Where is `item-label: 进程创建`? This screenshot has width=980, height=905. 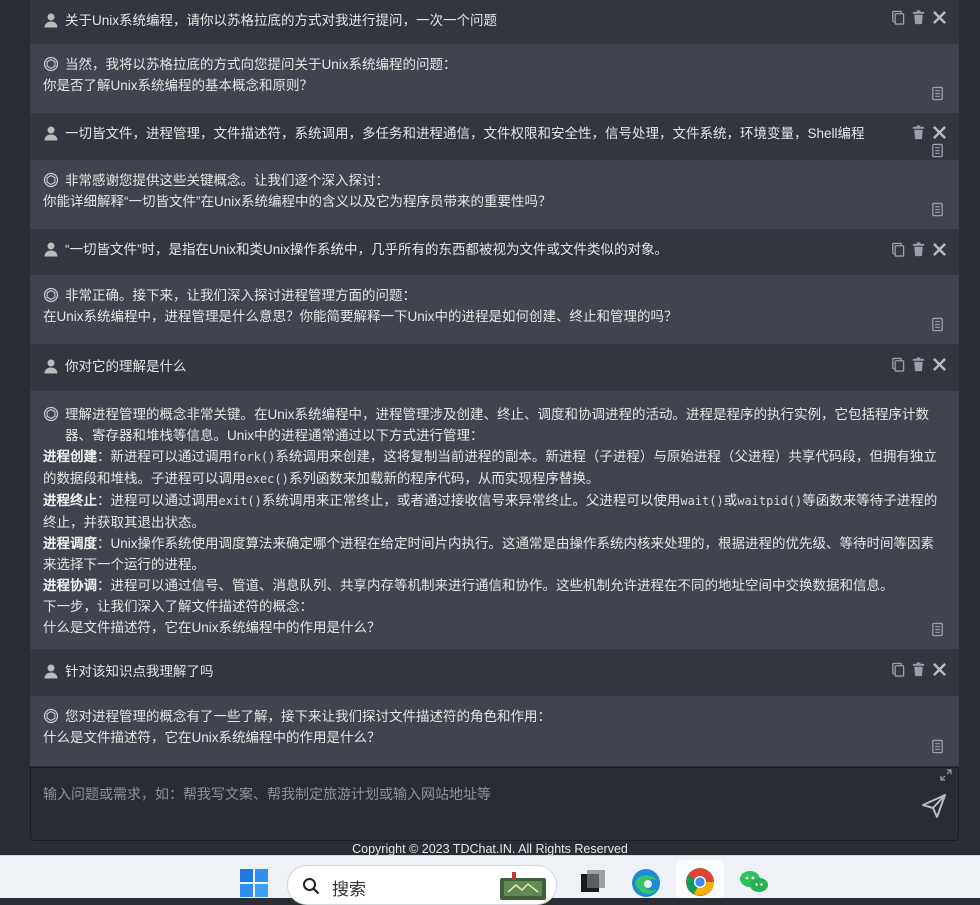
item-label: 进程创建 is located at coordinates (70, 456).